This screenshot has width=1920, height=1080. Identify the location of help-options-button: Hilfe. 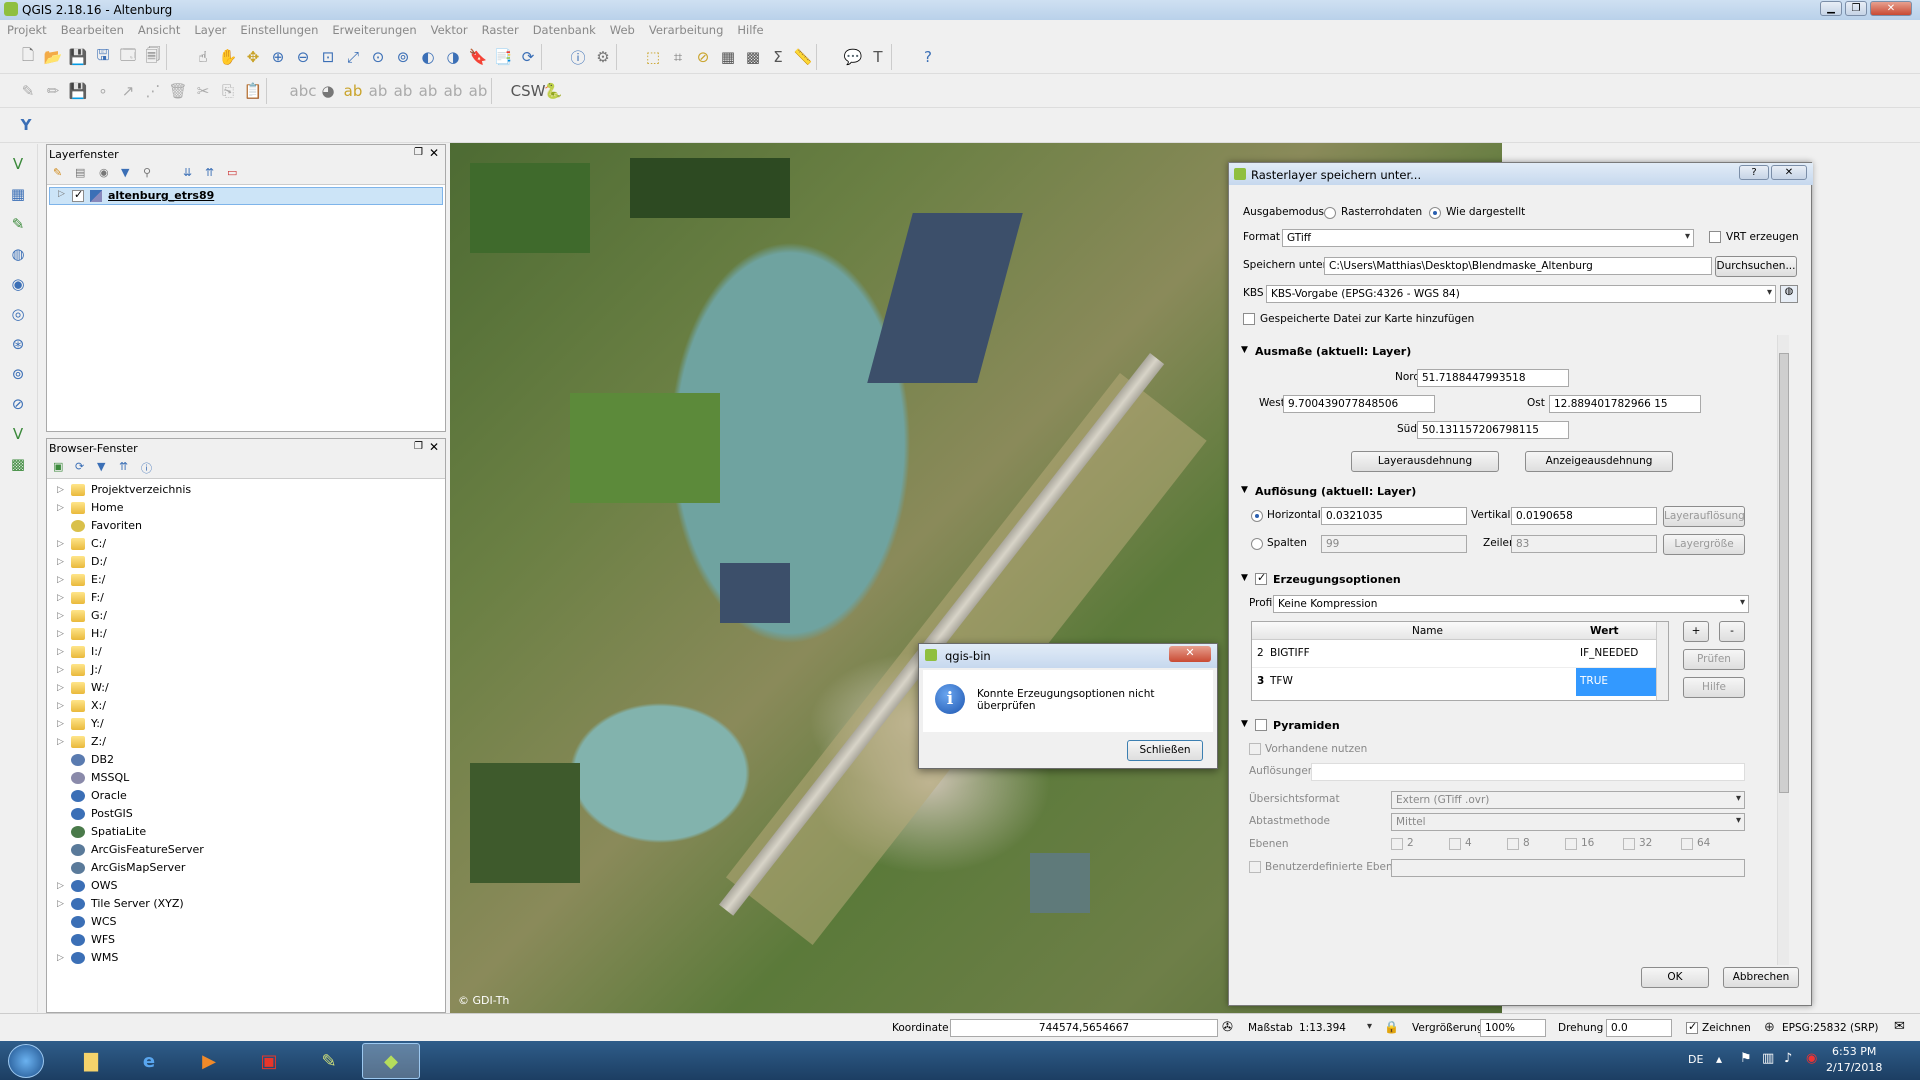
(1714, 687).